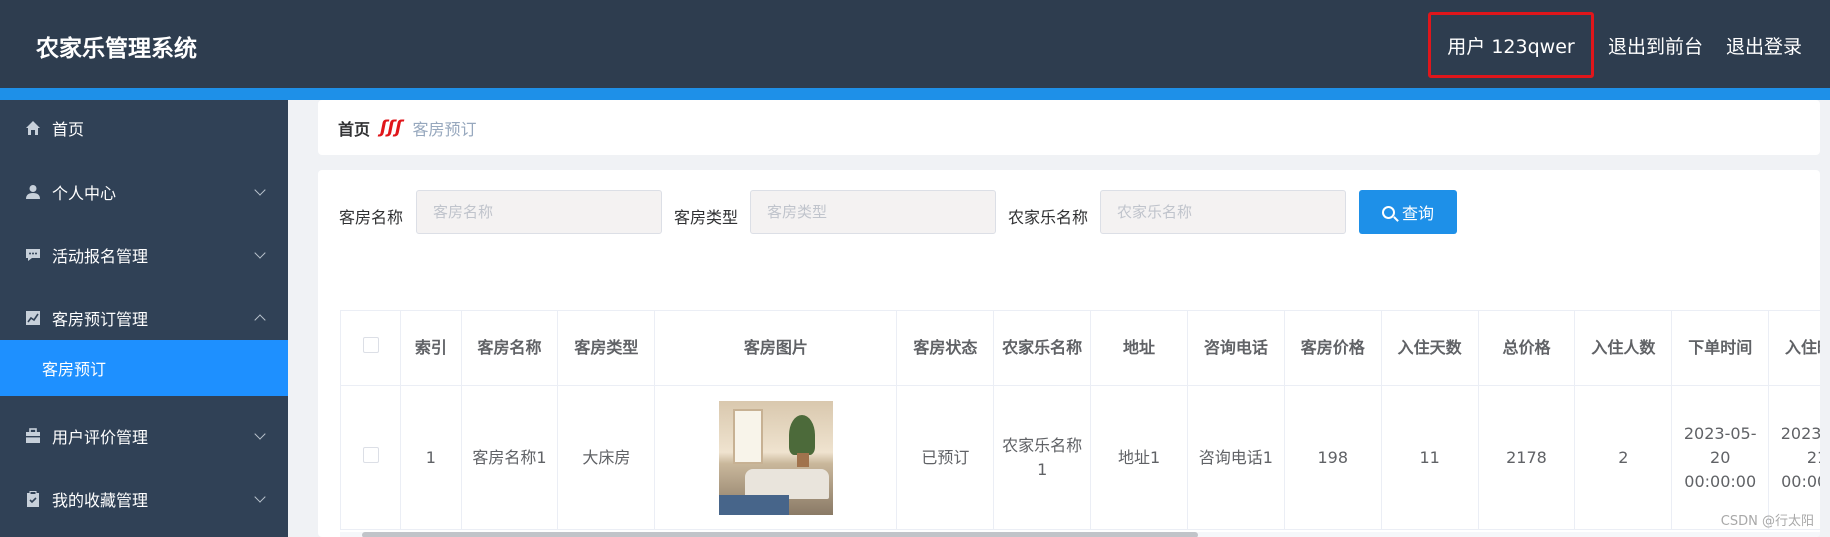 Image resolution: width=1830 pixels, height=537 pixels. I want to click on row-checkbox-cell, so click(370, 457).